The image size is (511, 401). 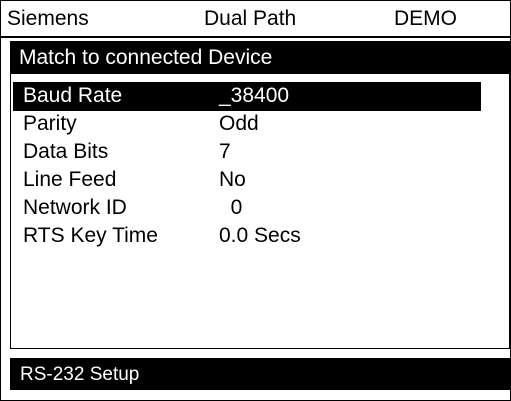 What do you see at coordinates (260, 152) in the screenshot?
I see `param-row-data-bits: Data Bits 7` at bounding box center [260, 152].